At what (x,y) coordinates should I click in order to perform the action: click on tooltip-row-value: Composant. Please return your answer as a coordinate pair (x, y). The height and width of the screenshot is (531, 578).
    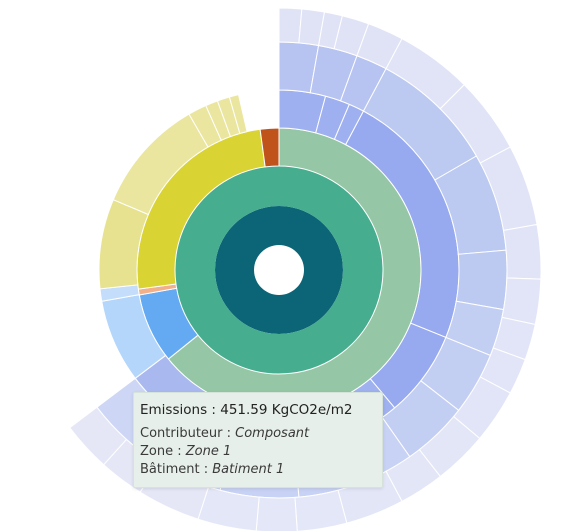
    Looking at the image, I should click on (272, 433).